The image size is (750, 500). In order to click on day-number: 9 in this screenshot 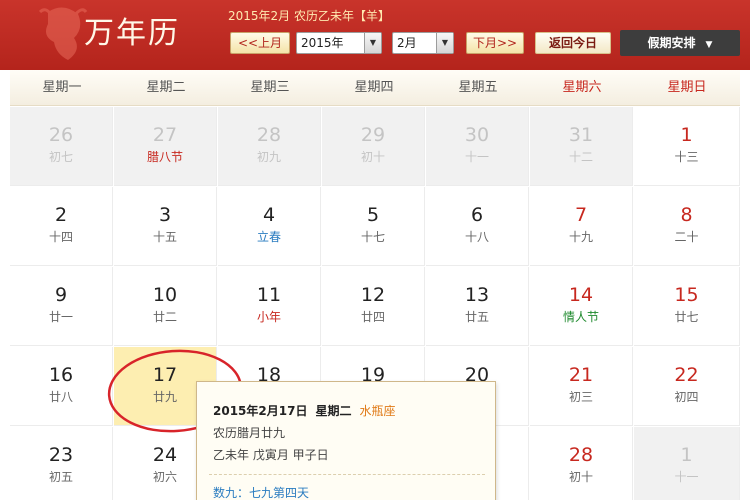, I will do `click(61, 295)`.